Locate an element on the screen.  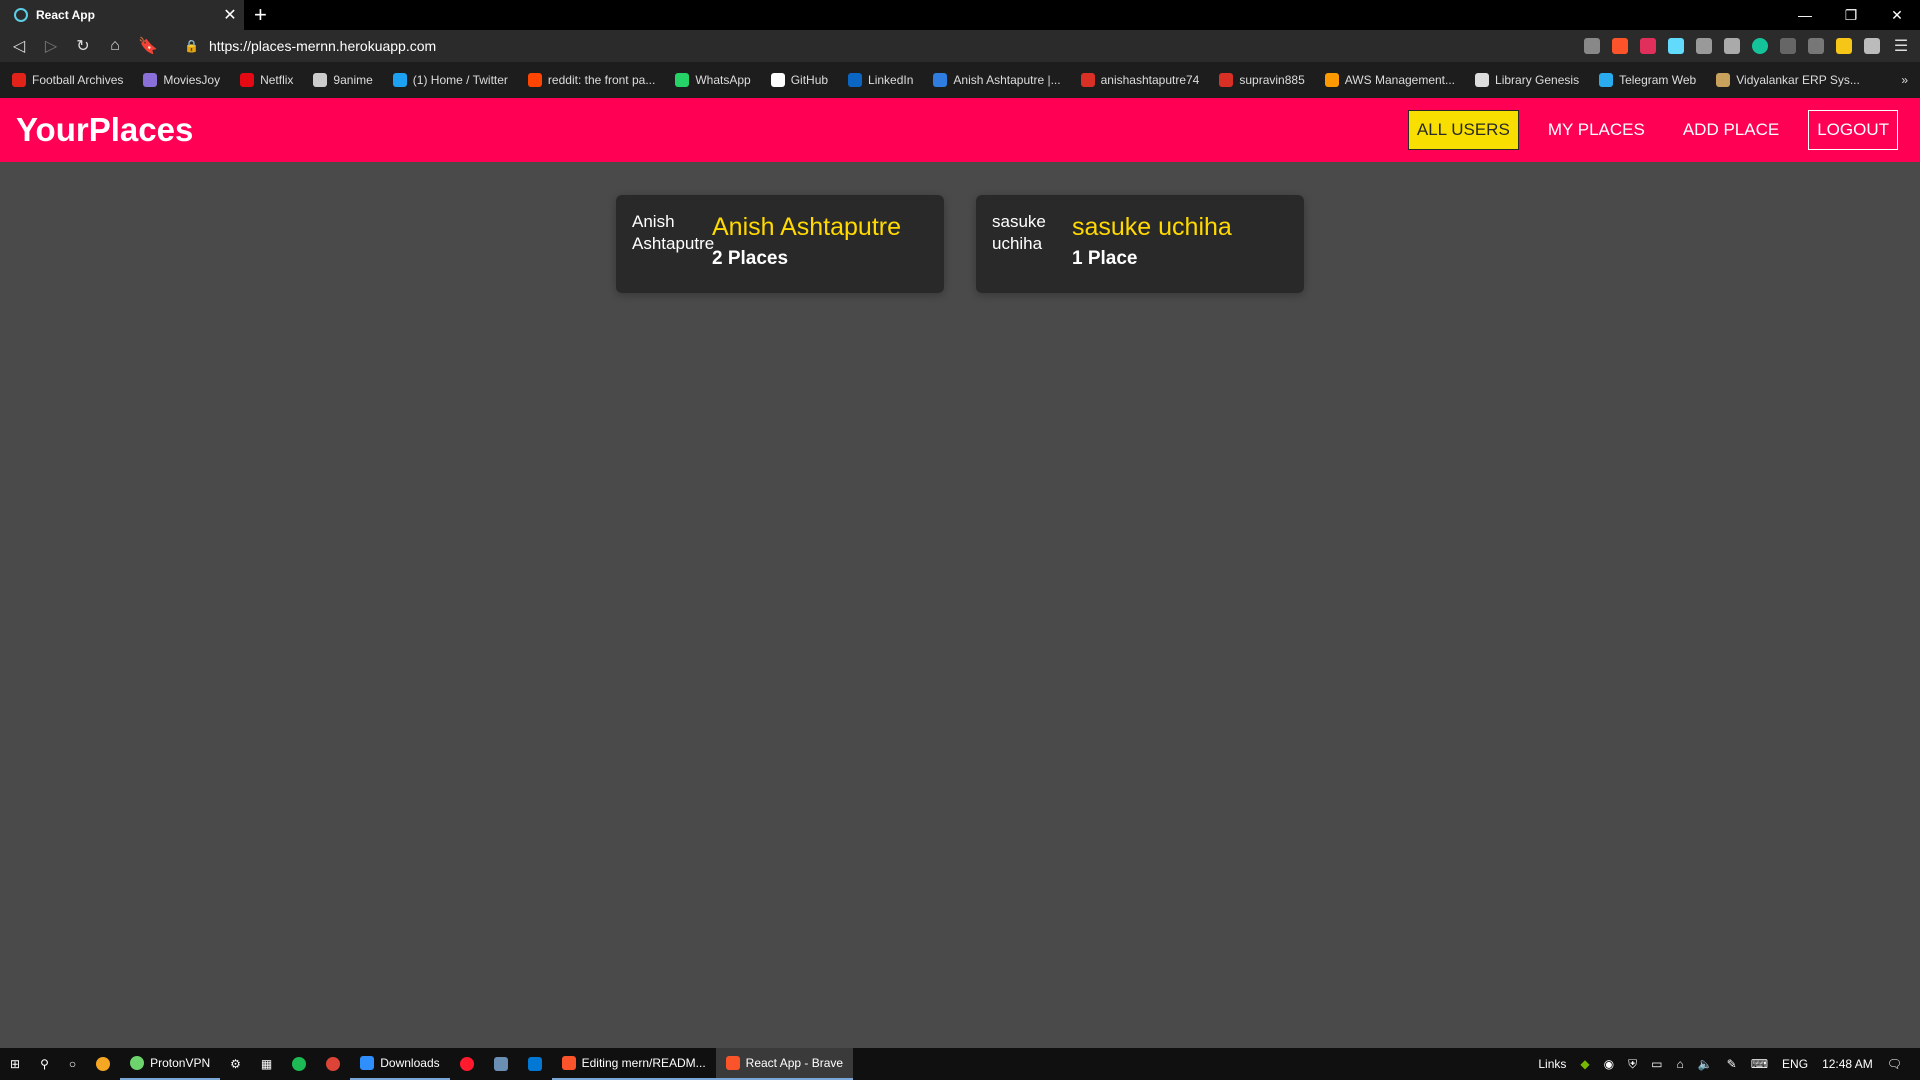
bookmark-item: (1) Home / Twitter is located at coordinates (450, 80).